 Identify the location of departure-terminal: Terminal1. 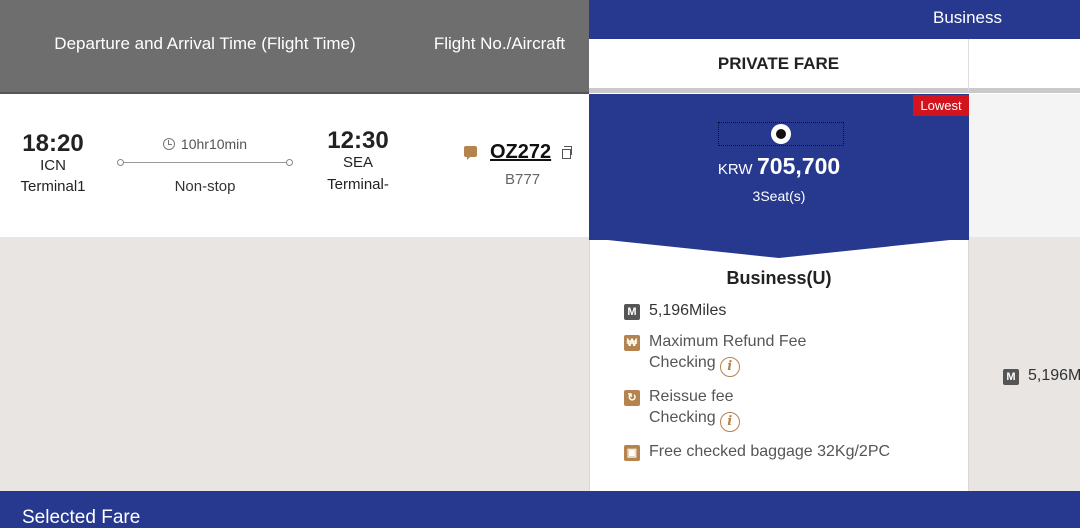
(53, 186).